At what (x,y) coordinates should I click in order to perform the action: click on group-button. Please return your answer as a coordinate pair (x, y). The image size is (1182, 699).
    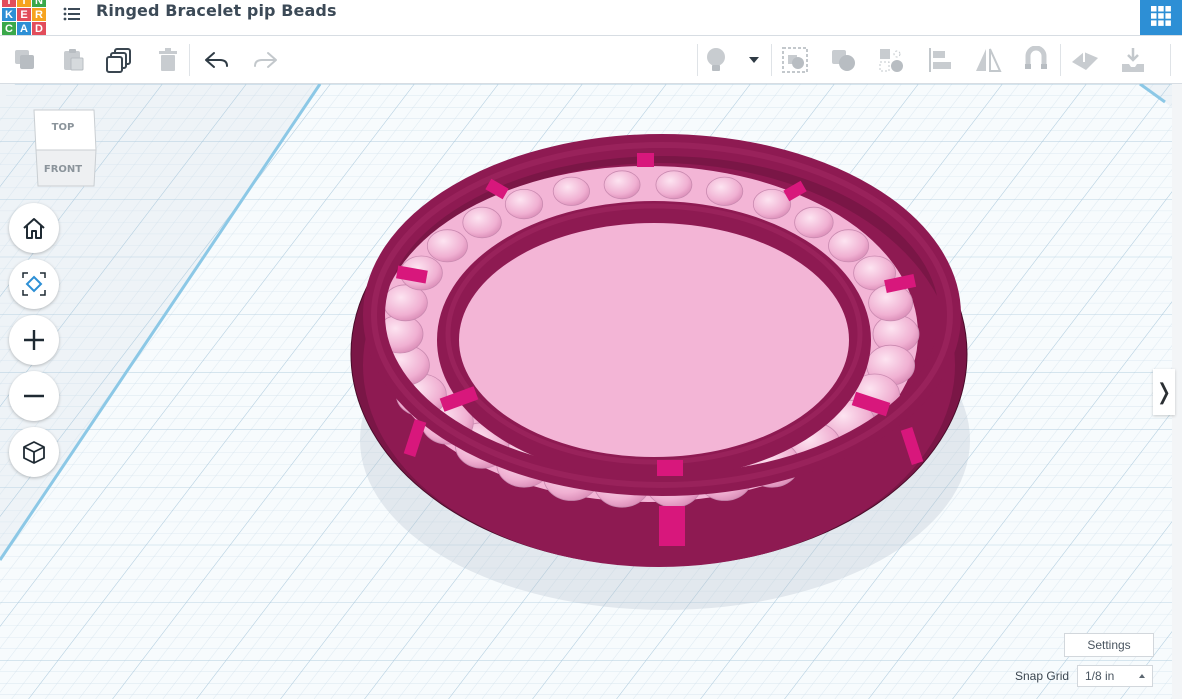
    Looking at the image, I should click on (795, 60).